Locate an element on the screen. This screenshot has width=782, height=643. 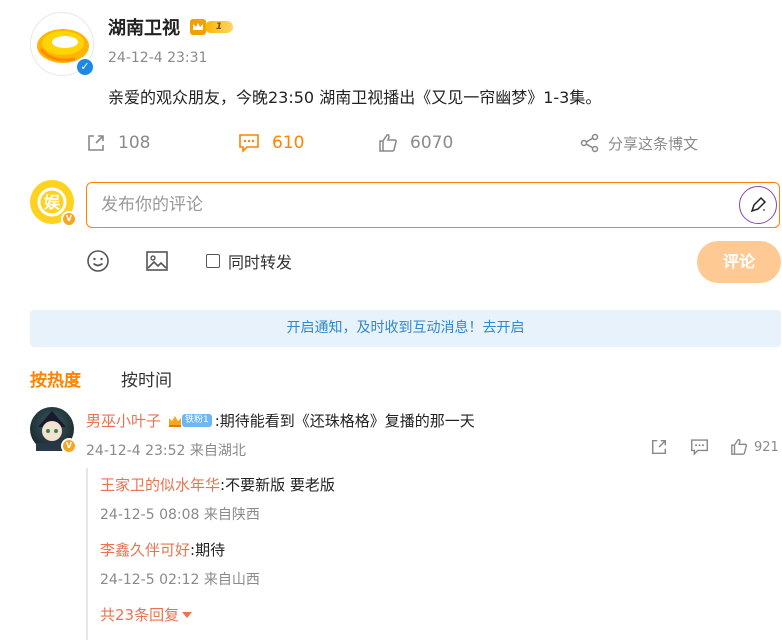
tab-sort-time: 按时间 is located at coordinates (146, 378).